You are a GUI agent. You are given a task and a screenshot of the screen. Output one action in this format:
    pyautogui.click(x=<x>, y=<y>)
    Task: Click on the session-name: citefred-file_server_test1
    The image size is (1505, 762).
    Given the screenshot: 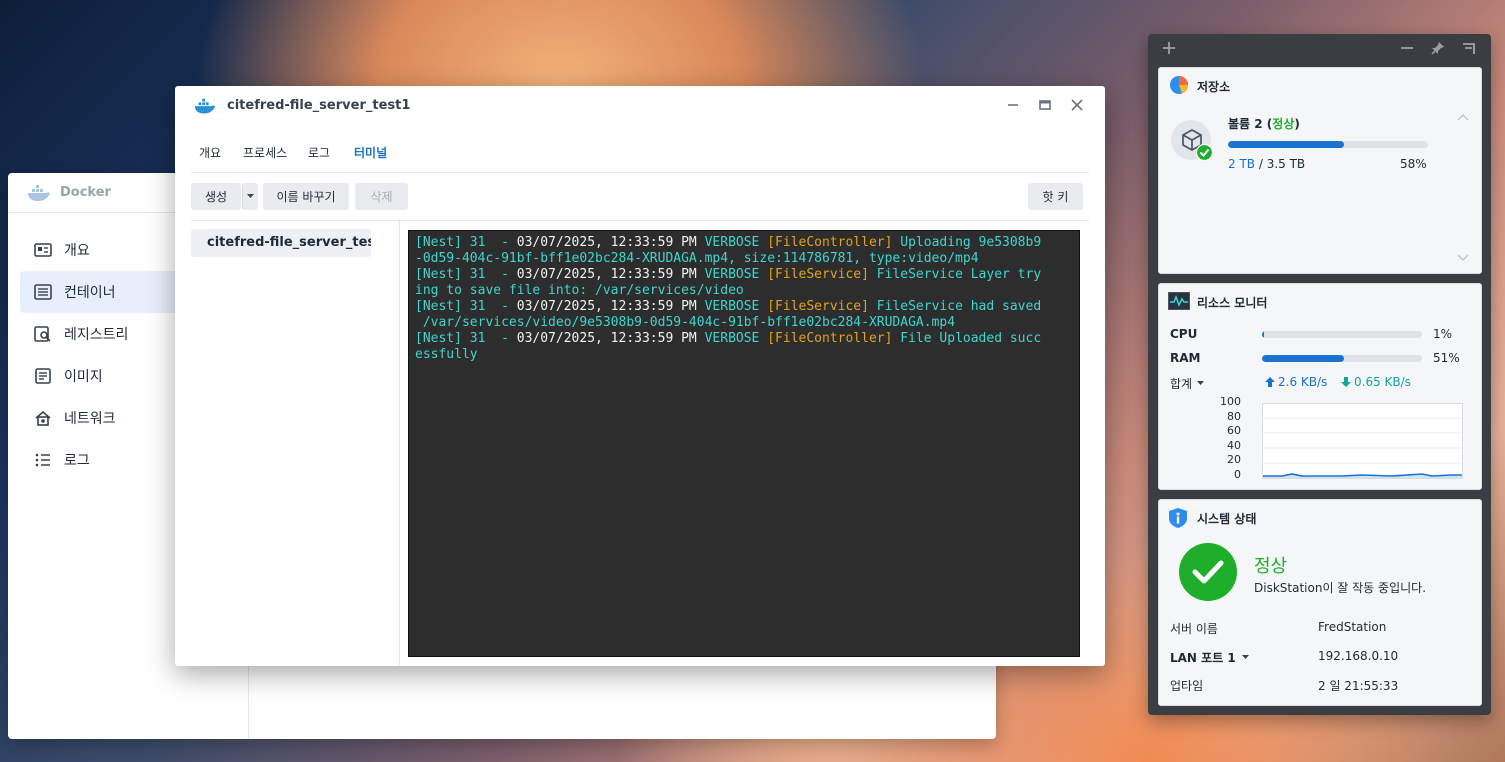 What is the action you would take?
    pyautogui.click(x=289, y=242)
    